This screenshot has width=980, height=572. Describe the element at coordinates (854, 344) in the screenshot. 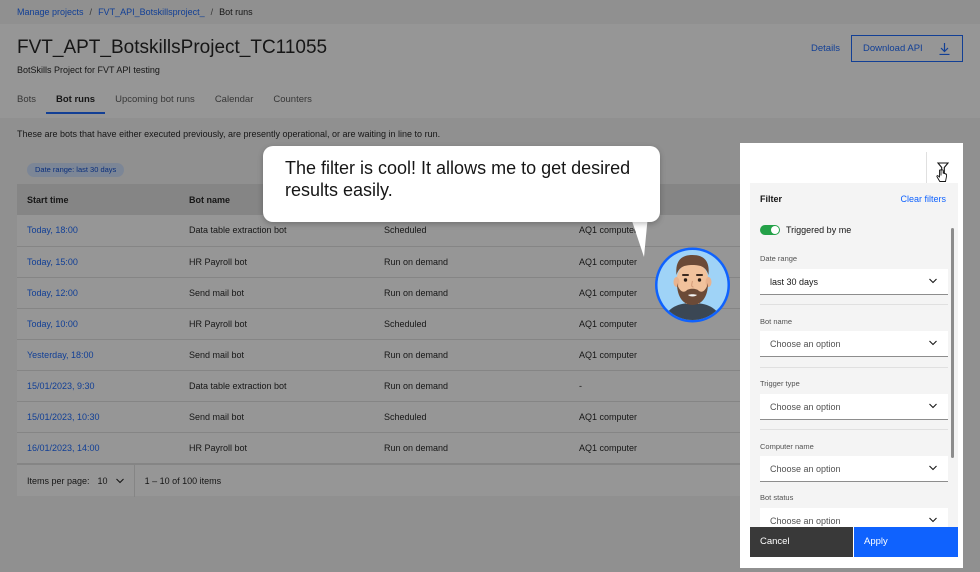

I see `bot-name-select: Choose an option` at that location.